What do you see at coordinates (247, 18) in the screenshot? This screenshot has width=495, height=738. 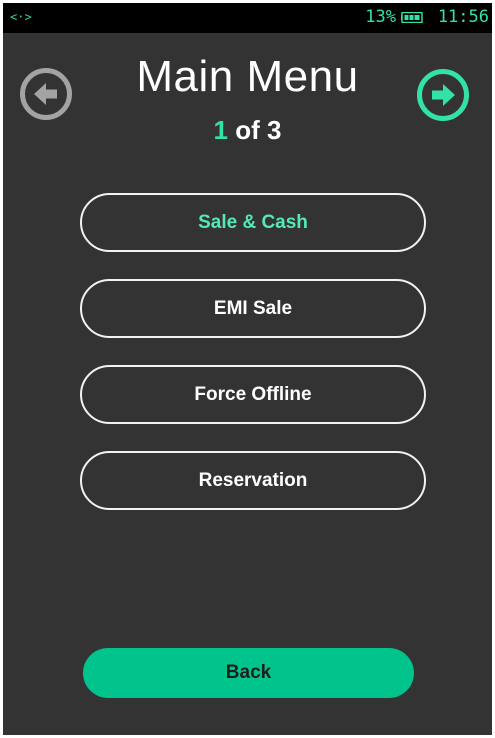 I see `status-bar: <·> 13% 11:56` at bounding box center [247, 18].